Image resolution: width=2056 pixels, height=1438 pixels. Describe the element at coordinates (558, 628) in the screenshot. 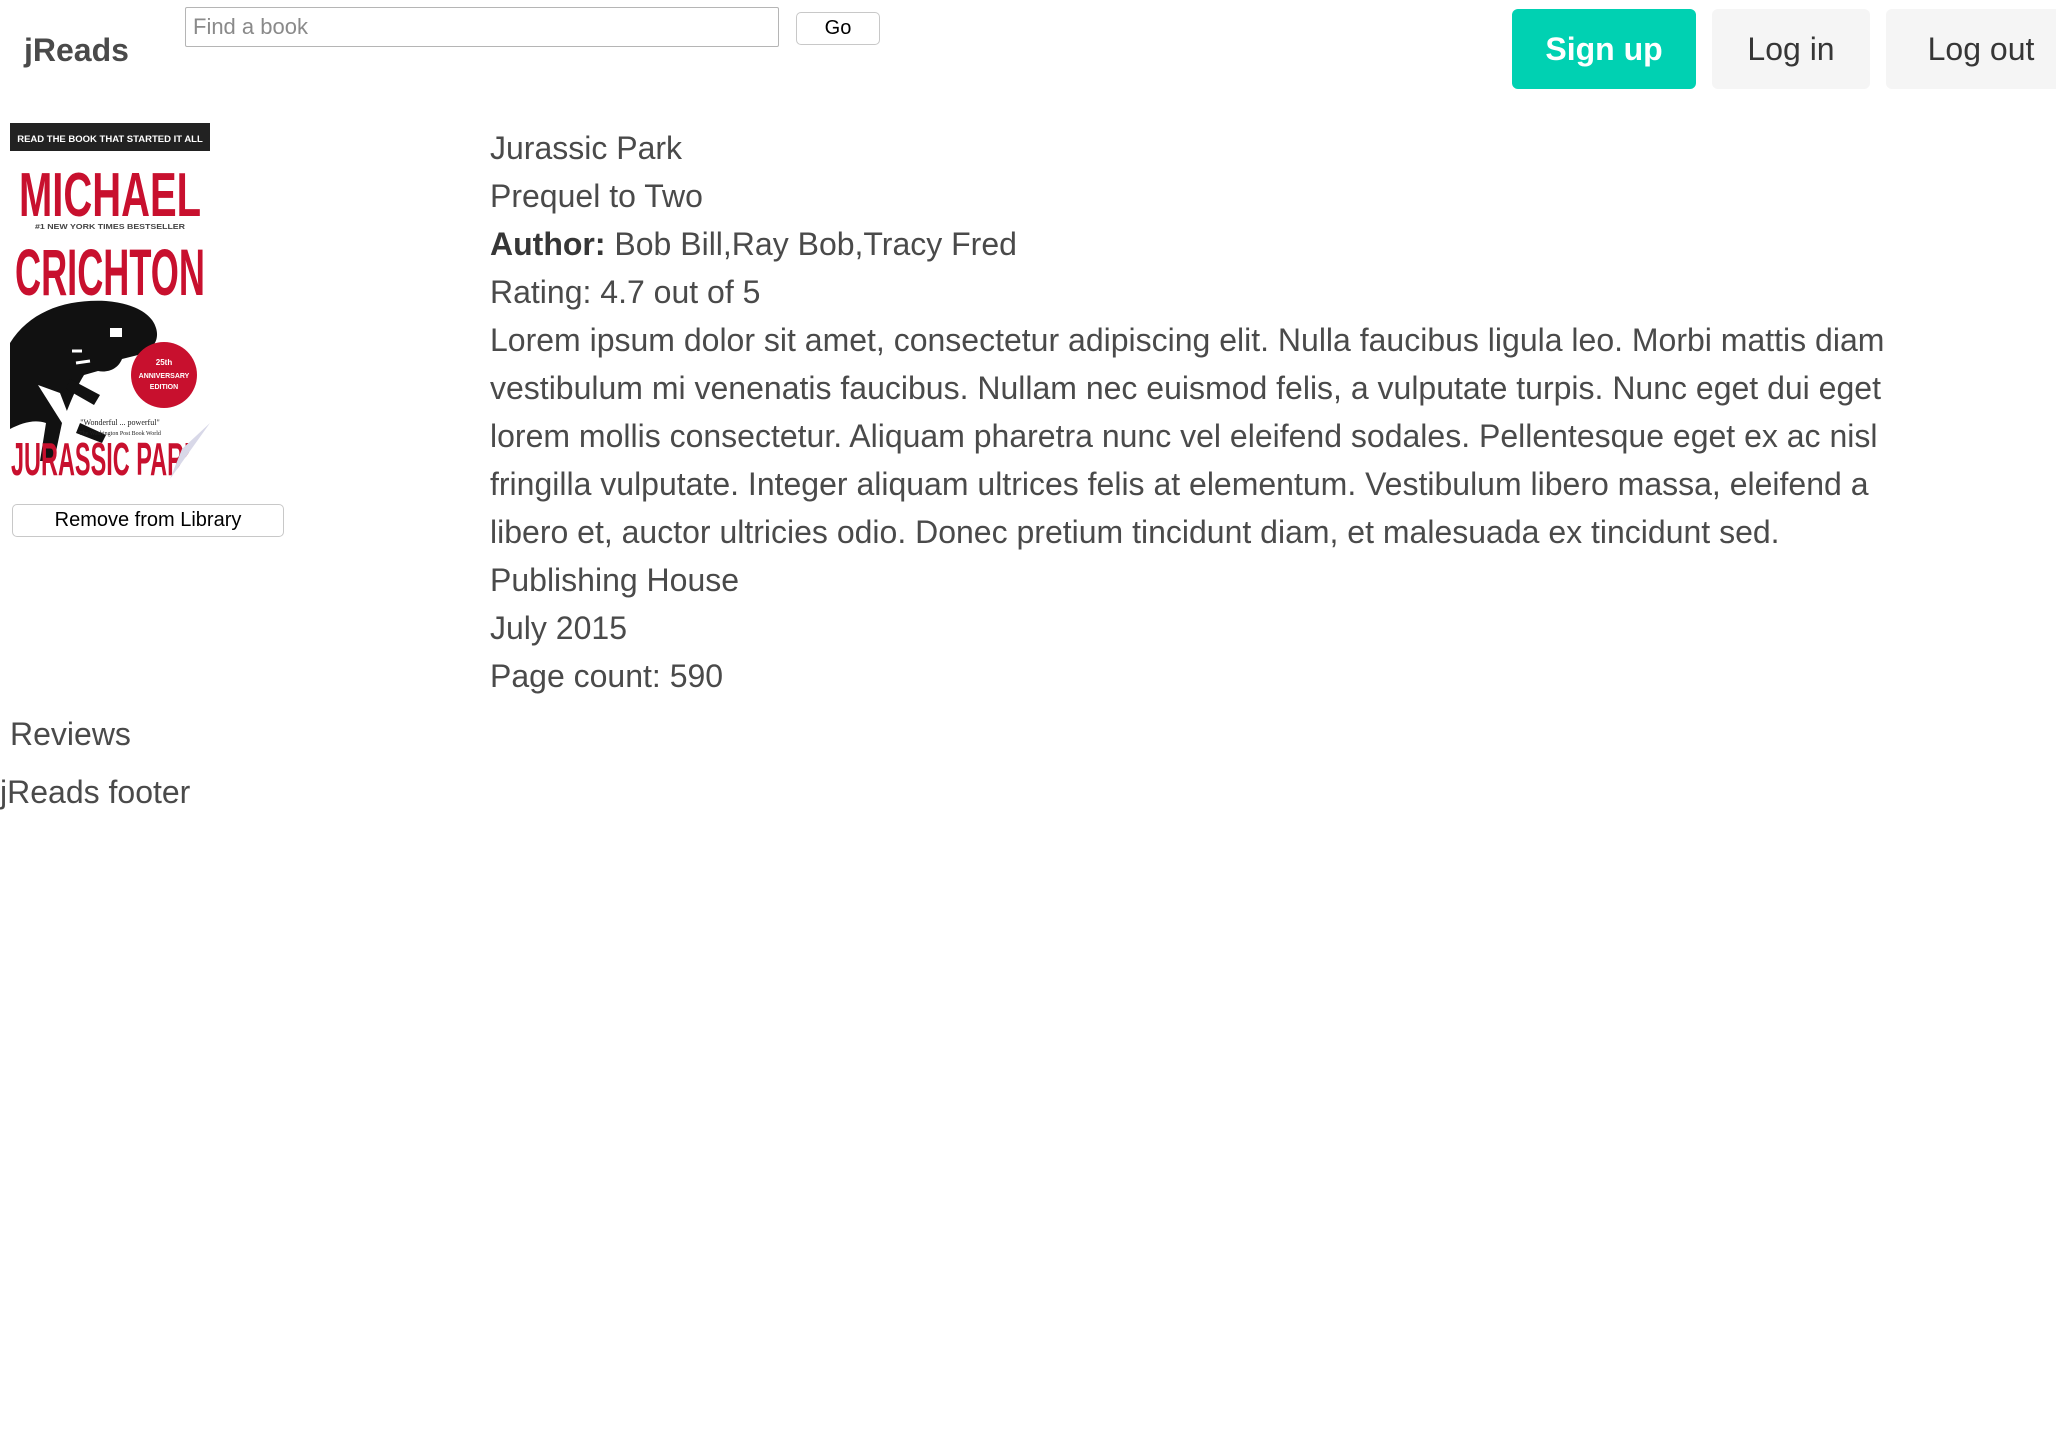

I see `book-published-date: July 2015` at that location.